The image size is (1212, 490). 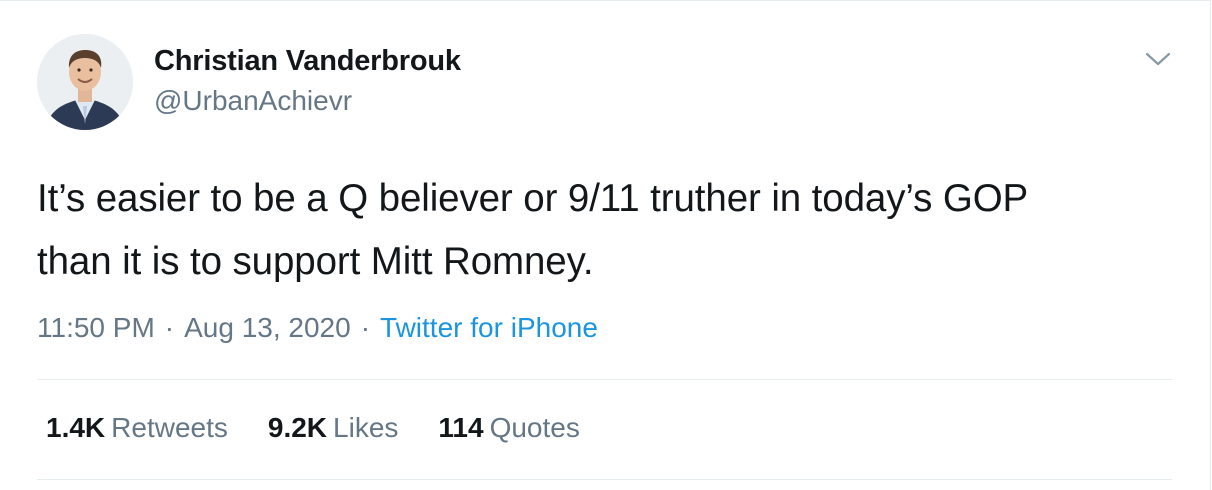 I want to click on likes-stat: 9.2K Likes, so click(x=333, y=428).